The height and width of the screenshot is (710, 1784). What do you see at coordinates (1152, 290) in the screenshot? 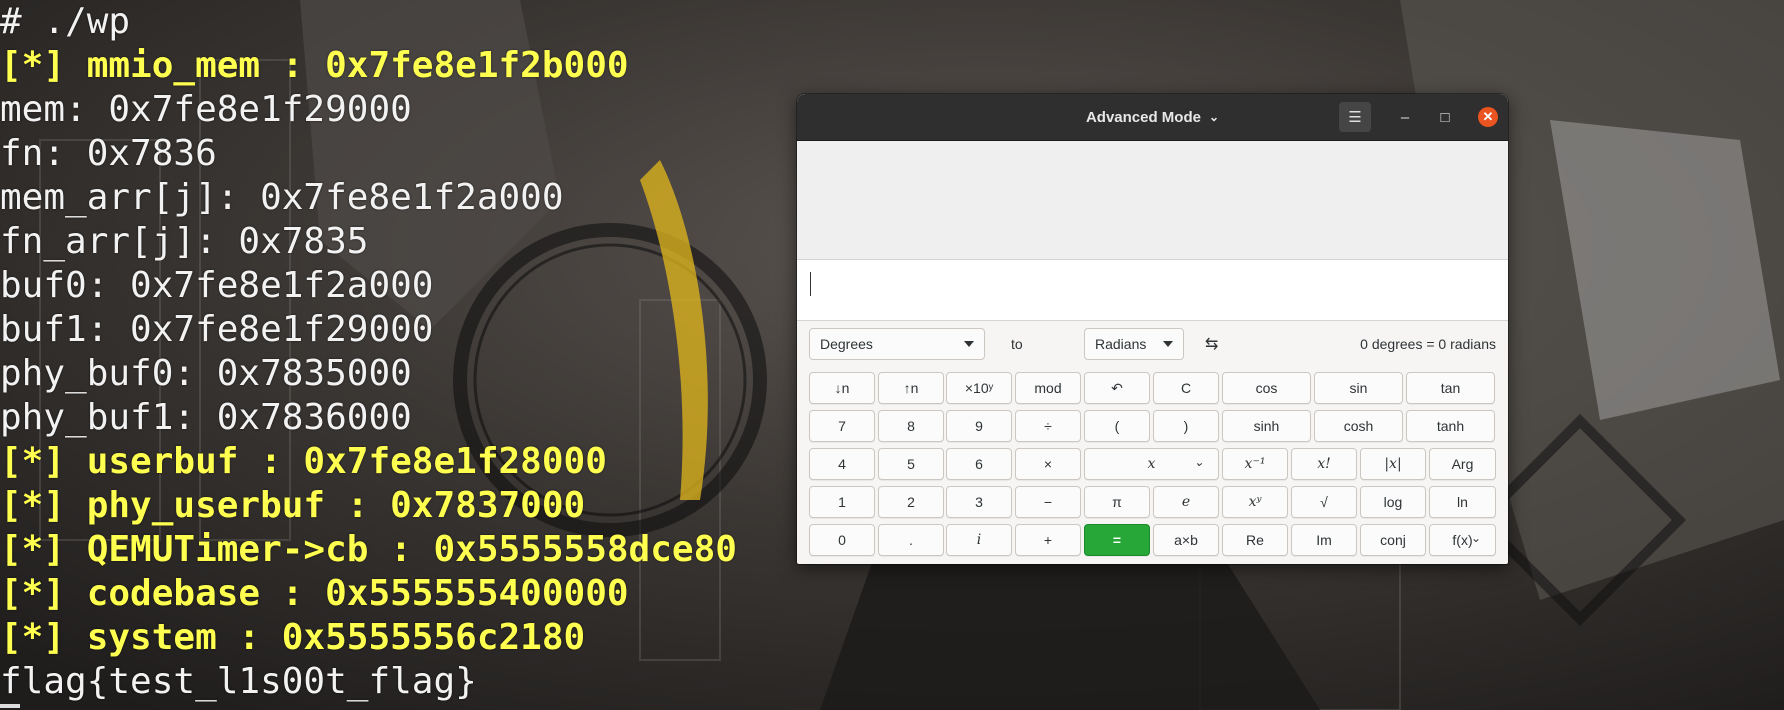
I see `expression-input` at bounding box center [1152, 290].